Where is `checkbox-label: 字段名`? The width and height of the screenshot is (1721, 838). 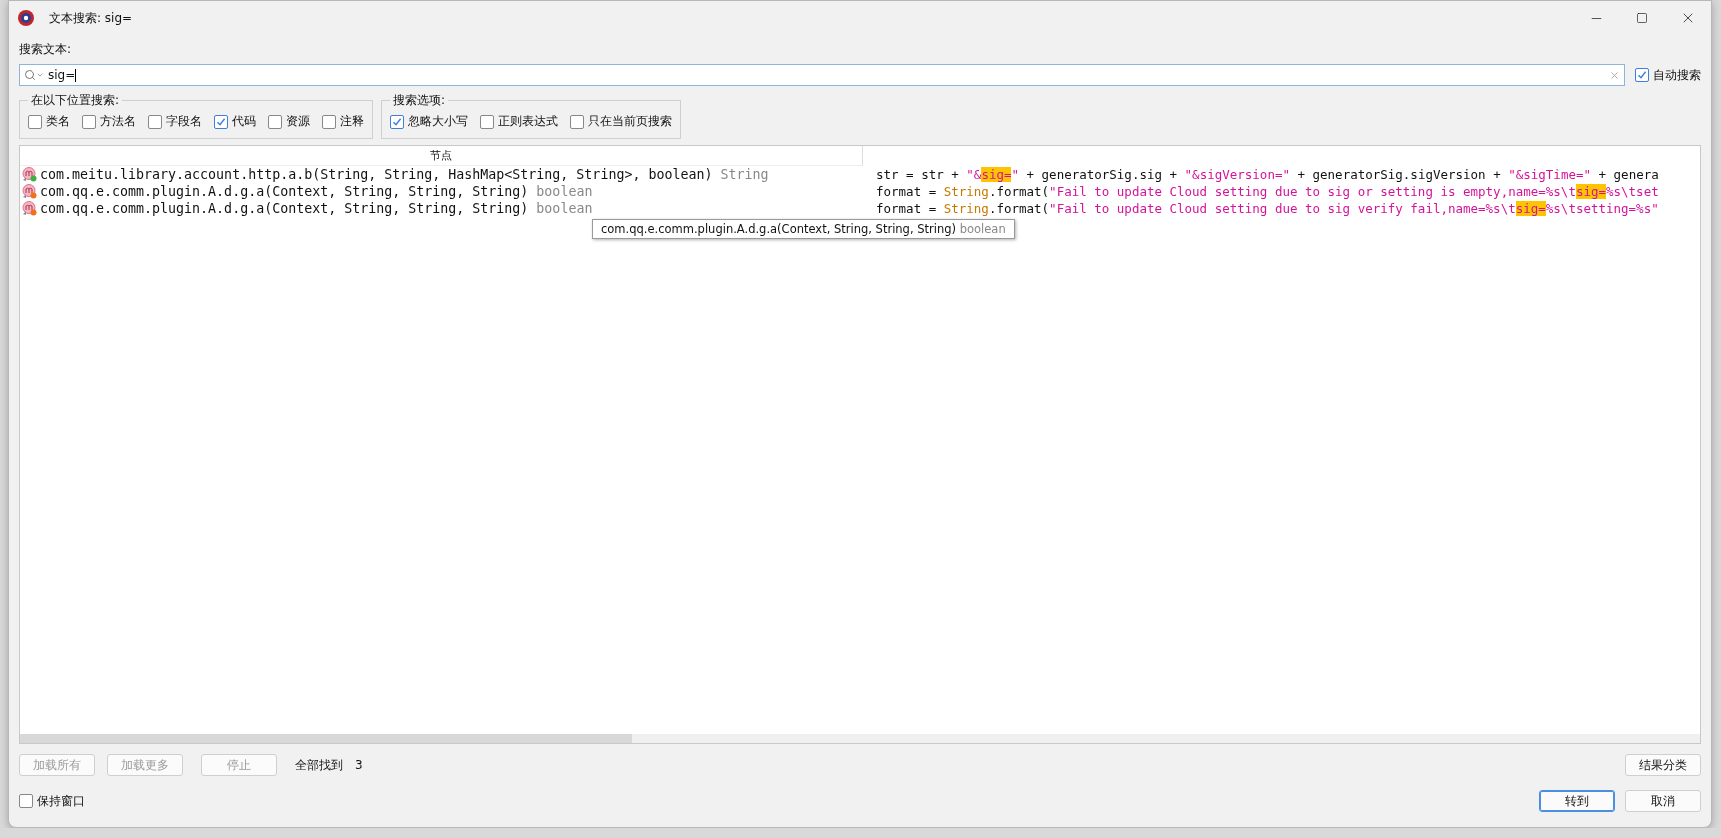 checkbox-label: 字段名 is located at coordinates (184, 121).